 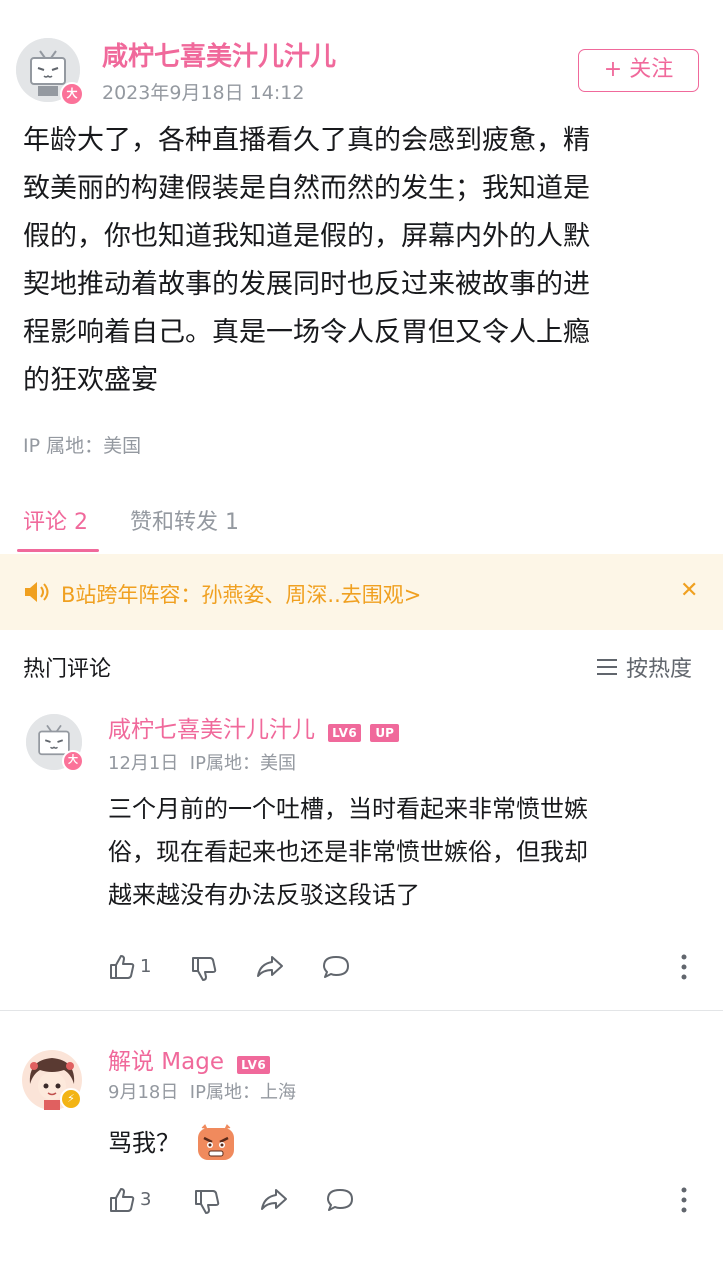 I want to click on post-line: 假的，你也知道我知道是假的，屏幕内外的人默, so click(x=306, y=236).